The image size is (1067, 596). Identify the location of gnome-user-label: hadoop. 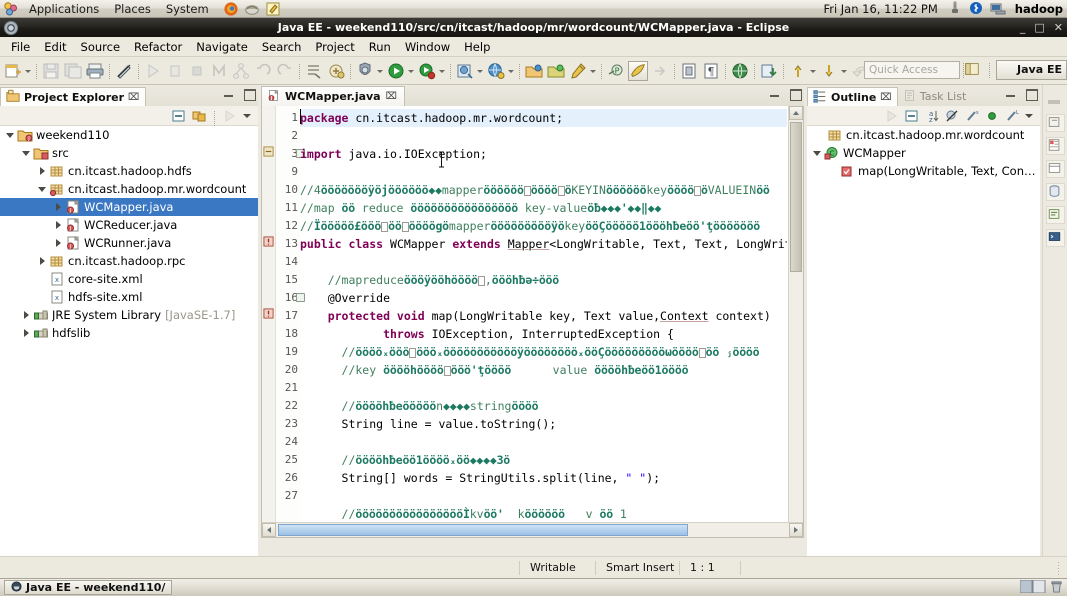
(1039, 9).